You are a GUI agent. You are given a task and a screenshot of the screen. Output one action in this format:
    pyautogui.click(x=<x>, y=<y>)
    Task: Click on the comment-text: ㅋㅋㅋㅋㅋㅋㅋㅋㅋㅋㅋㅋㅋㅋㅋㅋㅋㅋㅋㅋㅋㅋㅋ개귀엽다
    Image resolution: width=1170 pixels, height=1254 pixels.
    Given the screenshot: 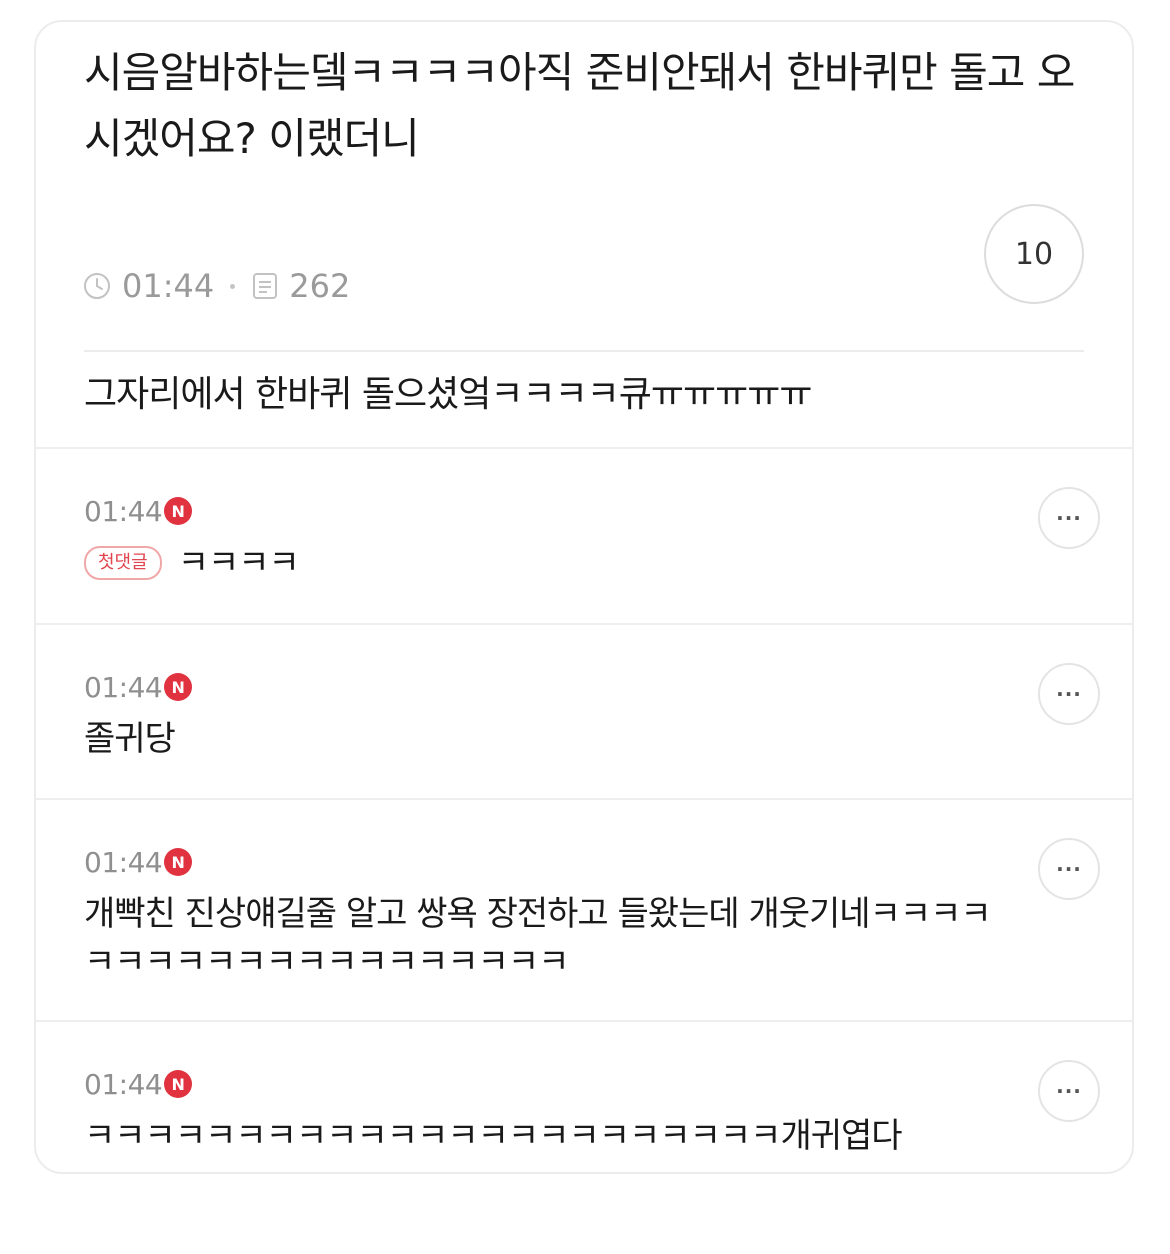 What is the action you would take?
    pyautogui.click(x=493, y=1136)
    